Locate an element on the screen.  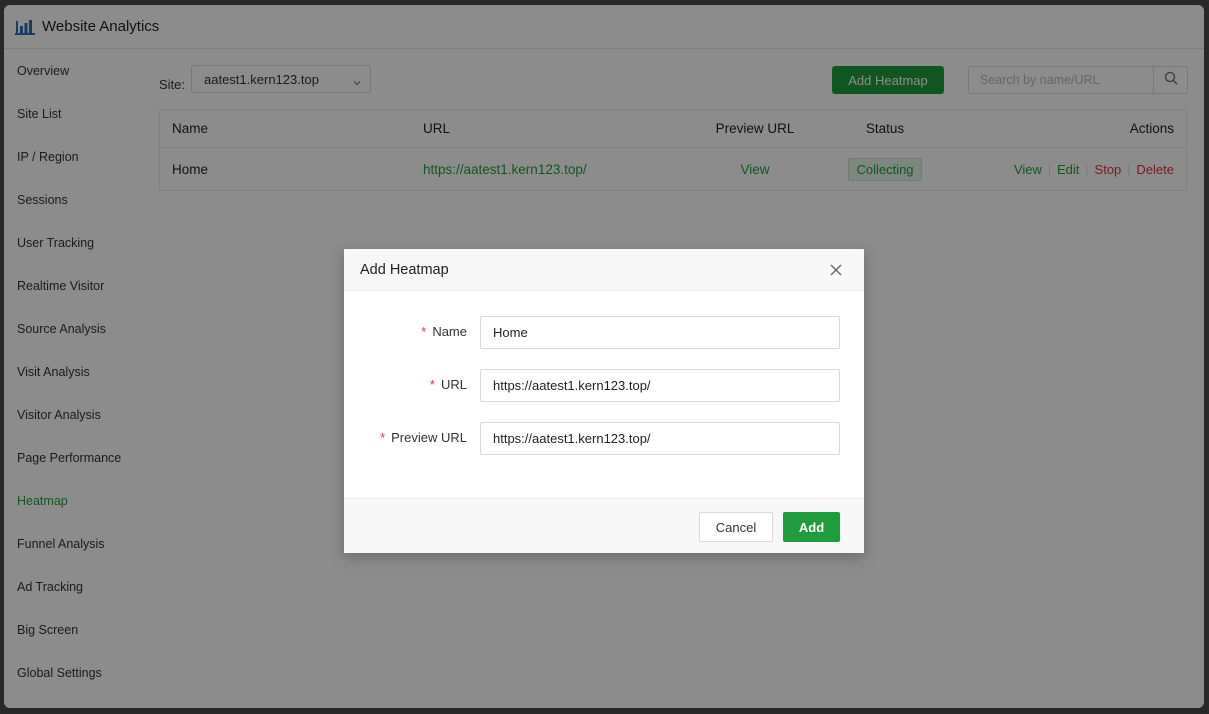
preview-url-label: * Preview URL is located at coordinates (423, 437).